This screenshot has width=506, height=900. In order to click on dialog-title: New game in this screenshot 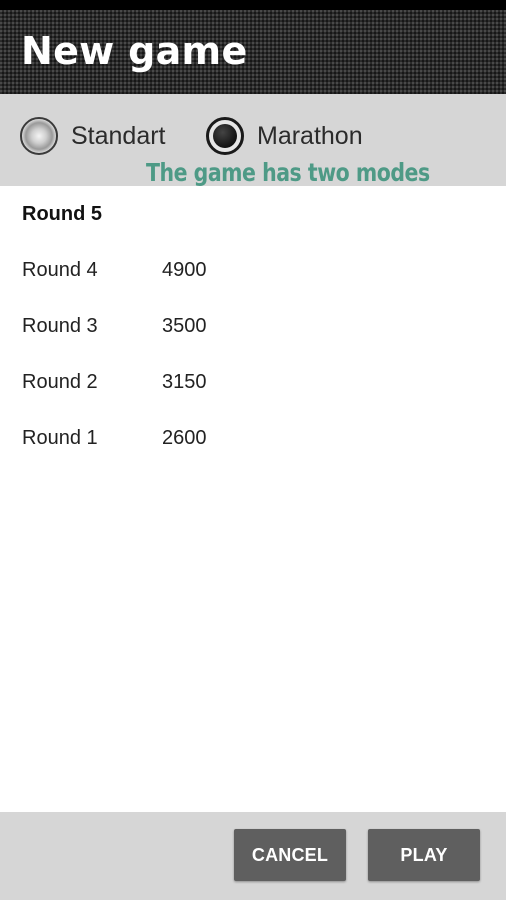, I will do `click(134, 51)`.